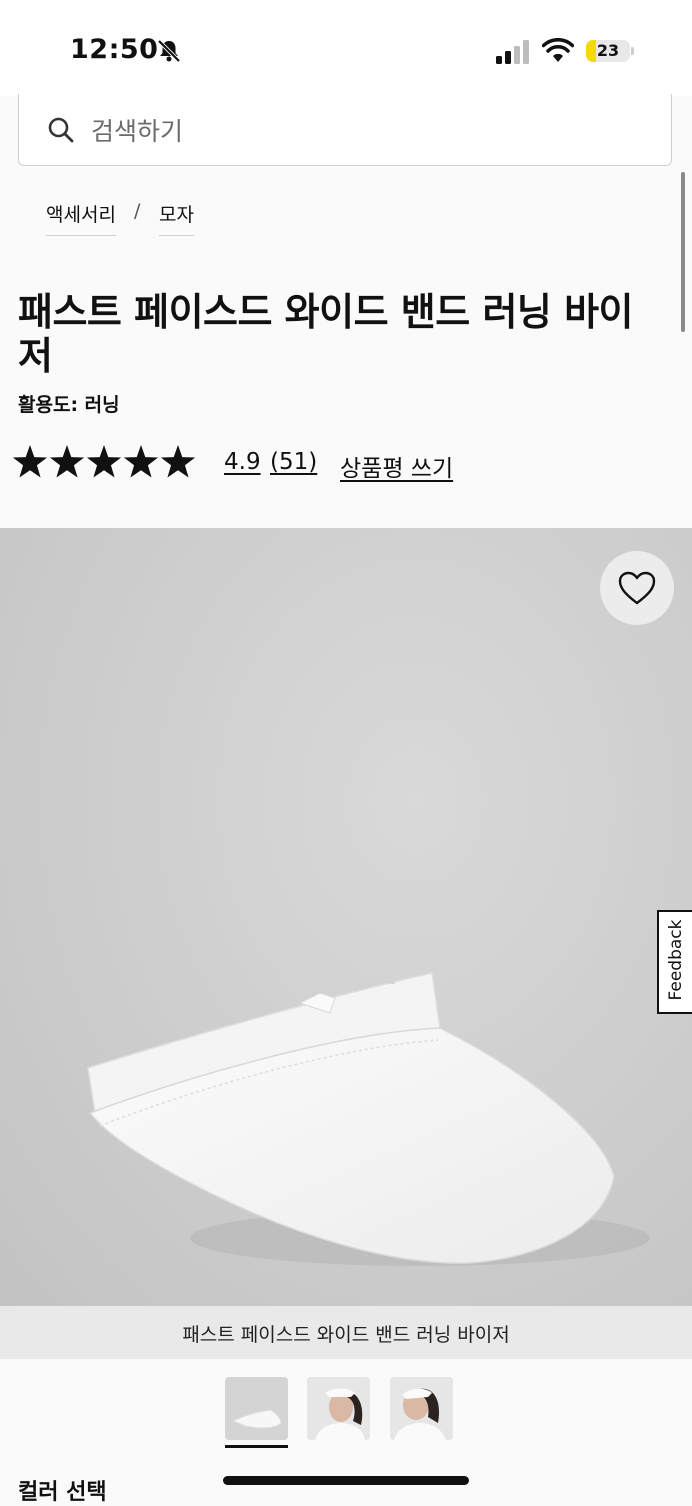 Image resolution: width=692 pixels, height=1506 pixels. What do you see at coordinates (326, 334) in the screenshot?
I see `product-title: 패스트 페이스드 와이드 밴드 러닝 바이저` at bounding box center [326, 334].